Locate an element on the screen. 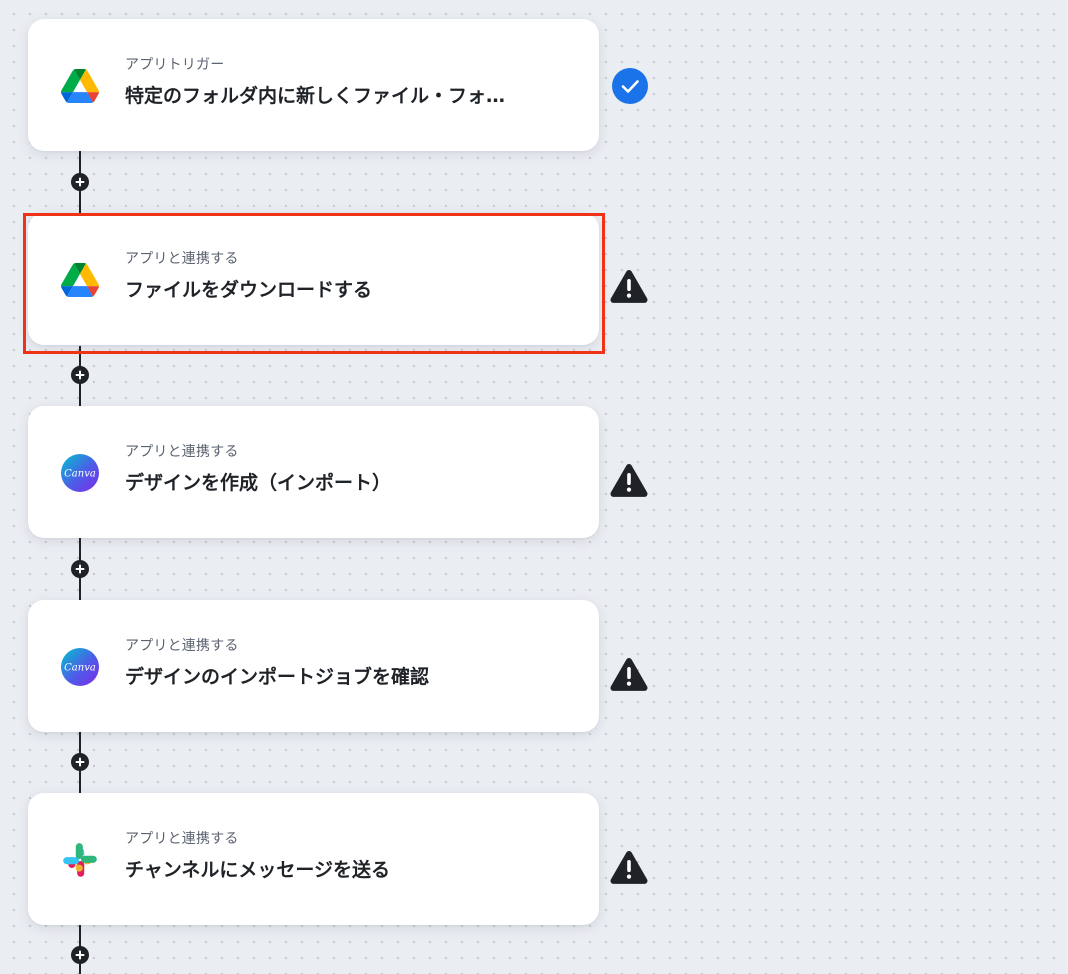 Image resolution: width=1068 pixels, height=974 pixels. step-title: チャンネルにメッセージを送る is located at coordinates (258, 870).